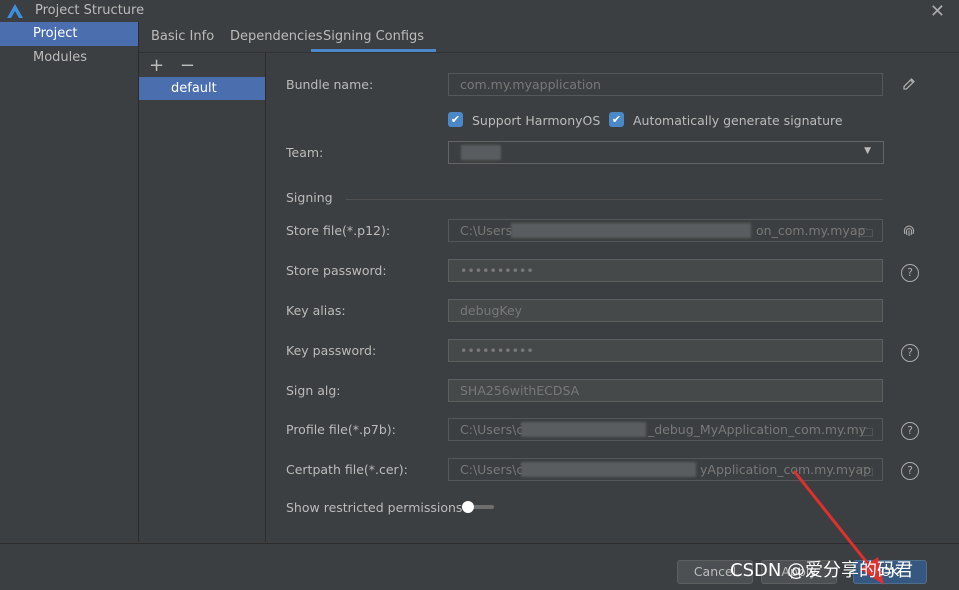 The height and width of the screenshot is (590, 959). What do you see at coordinates (69, 58) in the screenshot?
I see `nav-item-modules: Modules` at bounding box center [69, 58].